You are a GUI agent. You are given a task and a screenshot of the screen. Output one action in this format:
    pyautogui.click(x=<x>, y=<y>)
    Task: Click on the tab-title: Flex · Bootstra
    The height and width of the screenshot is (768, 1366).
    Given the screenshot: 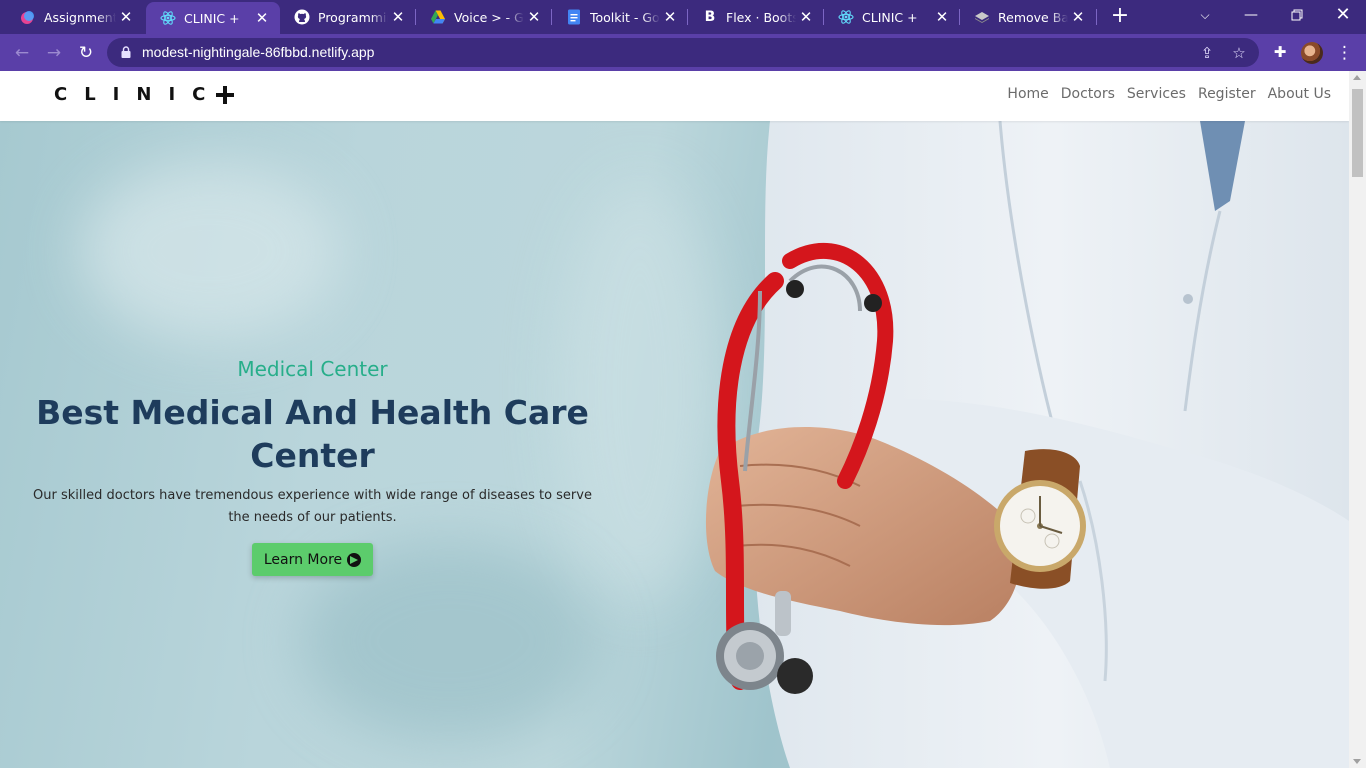 What is the action you would take?
    pyautogui.click(x=761, y=17)
    